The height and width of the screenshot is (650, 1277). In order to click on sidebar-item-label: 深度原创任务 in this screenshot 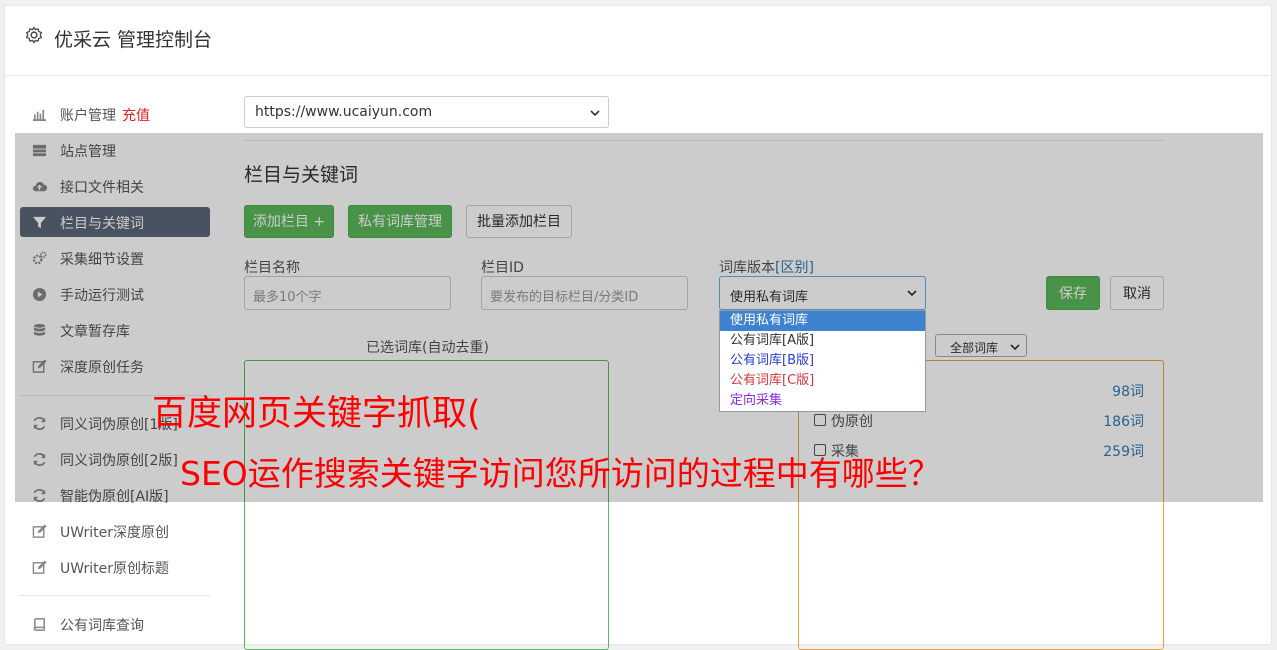, I will do `click(102, 368)`.